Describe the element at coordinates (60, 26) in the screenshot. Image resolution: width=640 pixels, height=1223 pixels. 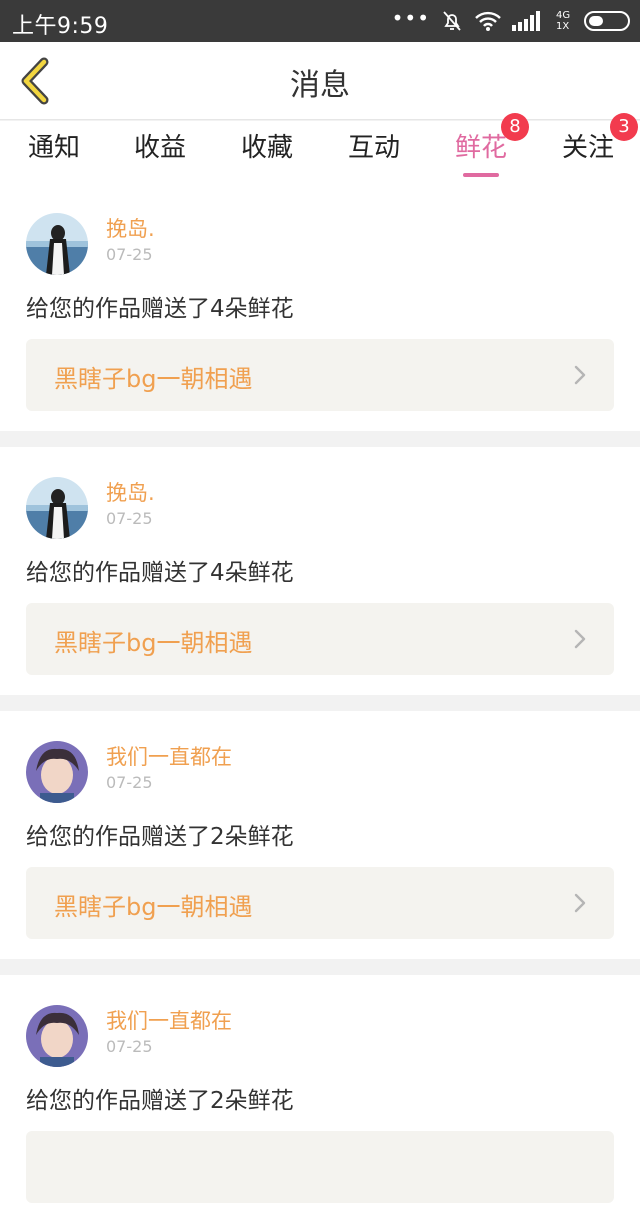
I see `status-time: 上午9:59` at that location.